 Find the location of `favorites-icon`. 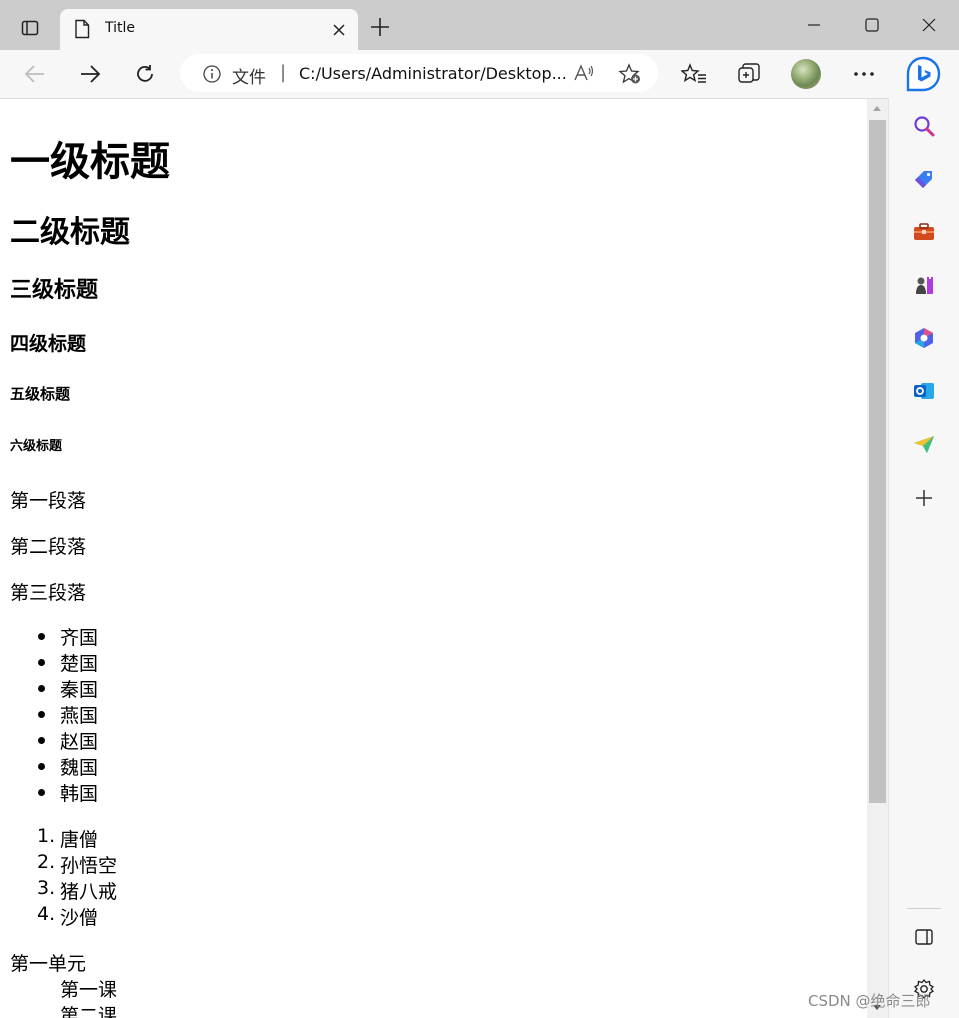

favorites-icon is located at coordinates (694, 74).